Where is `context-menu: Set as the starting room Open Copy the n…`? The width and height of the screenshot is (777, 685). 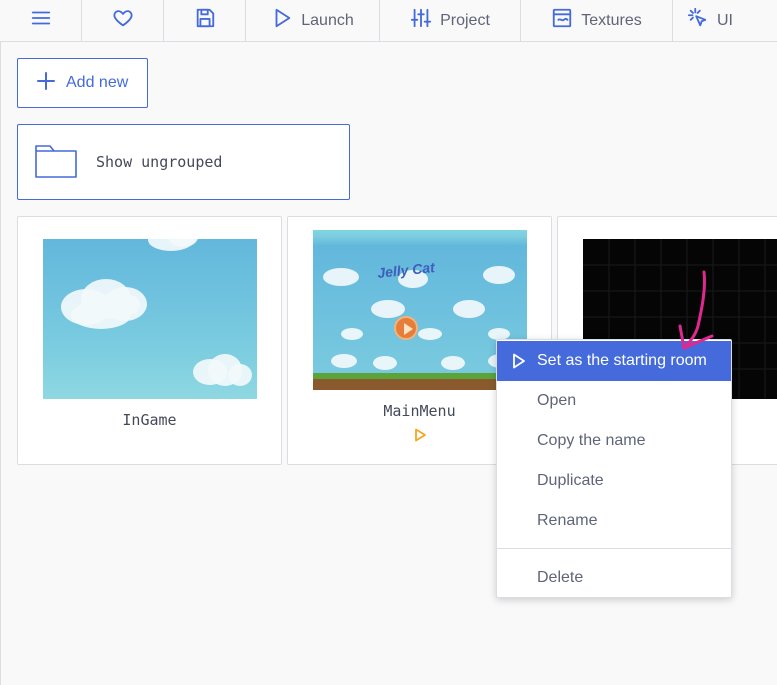 context-menu: Set as the starting room Open Copy the n… is located at coordinates (614, 468).